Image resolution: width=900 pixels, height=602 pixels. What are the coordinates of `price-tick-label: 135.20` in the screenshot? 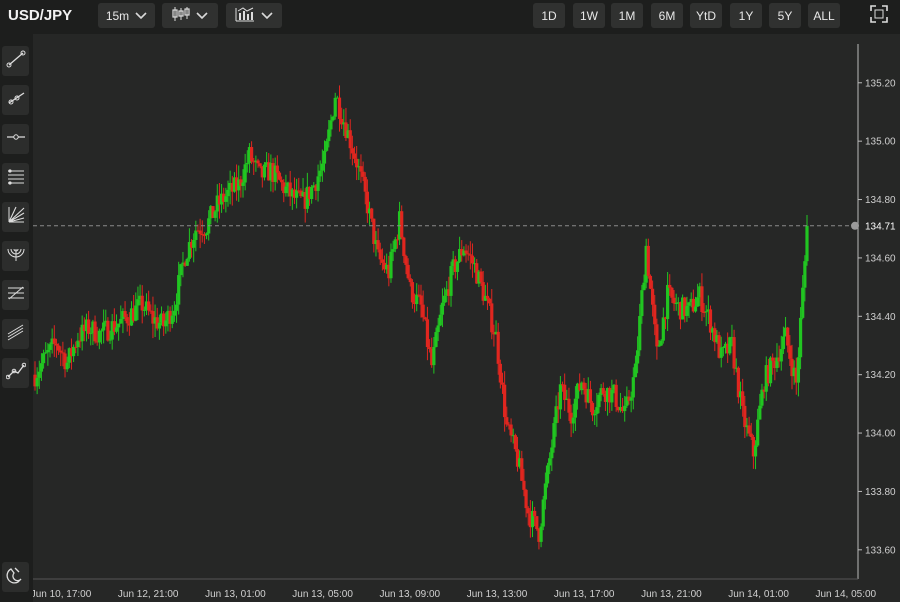 It's located at (880, 83).